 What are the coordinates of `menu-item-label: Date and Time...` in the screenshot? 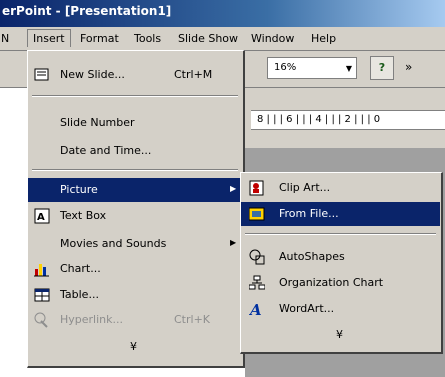 It's located at (106, 150).